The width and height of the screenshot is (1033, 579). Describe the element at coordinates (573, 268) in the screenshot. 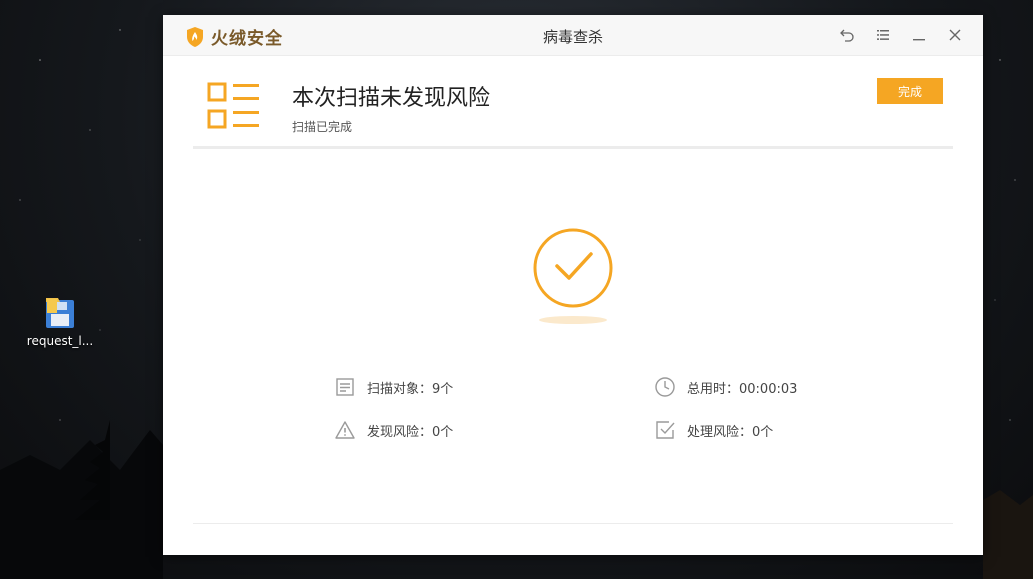

I see `success-check-icon` at that location.